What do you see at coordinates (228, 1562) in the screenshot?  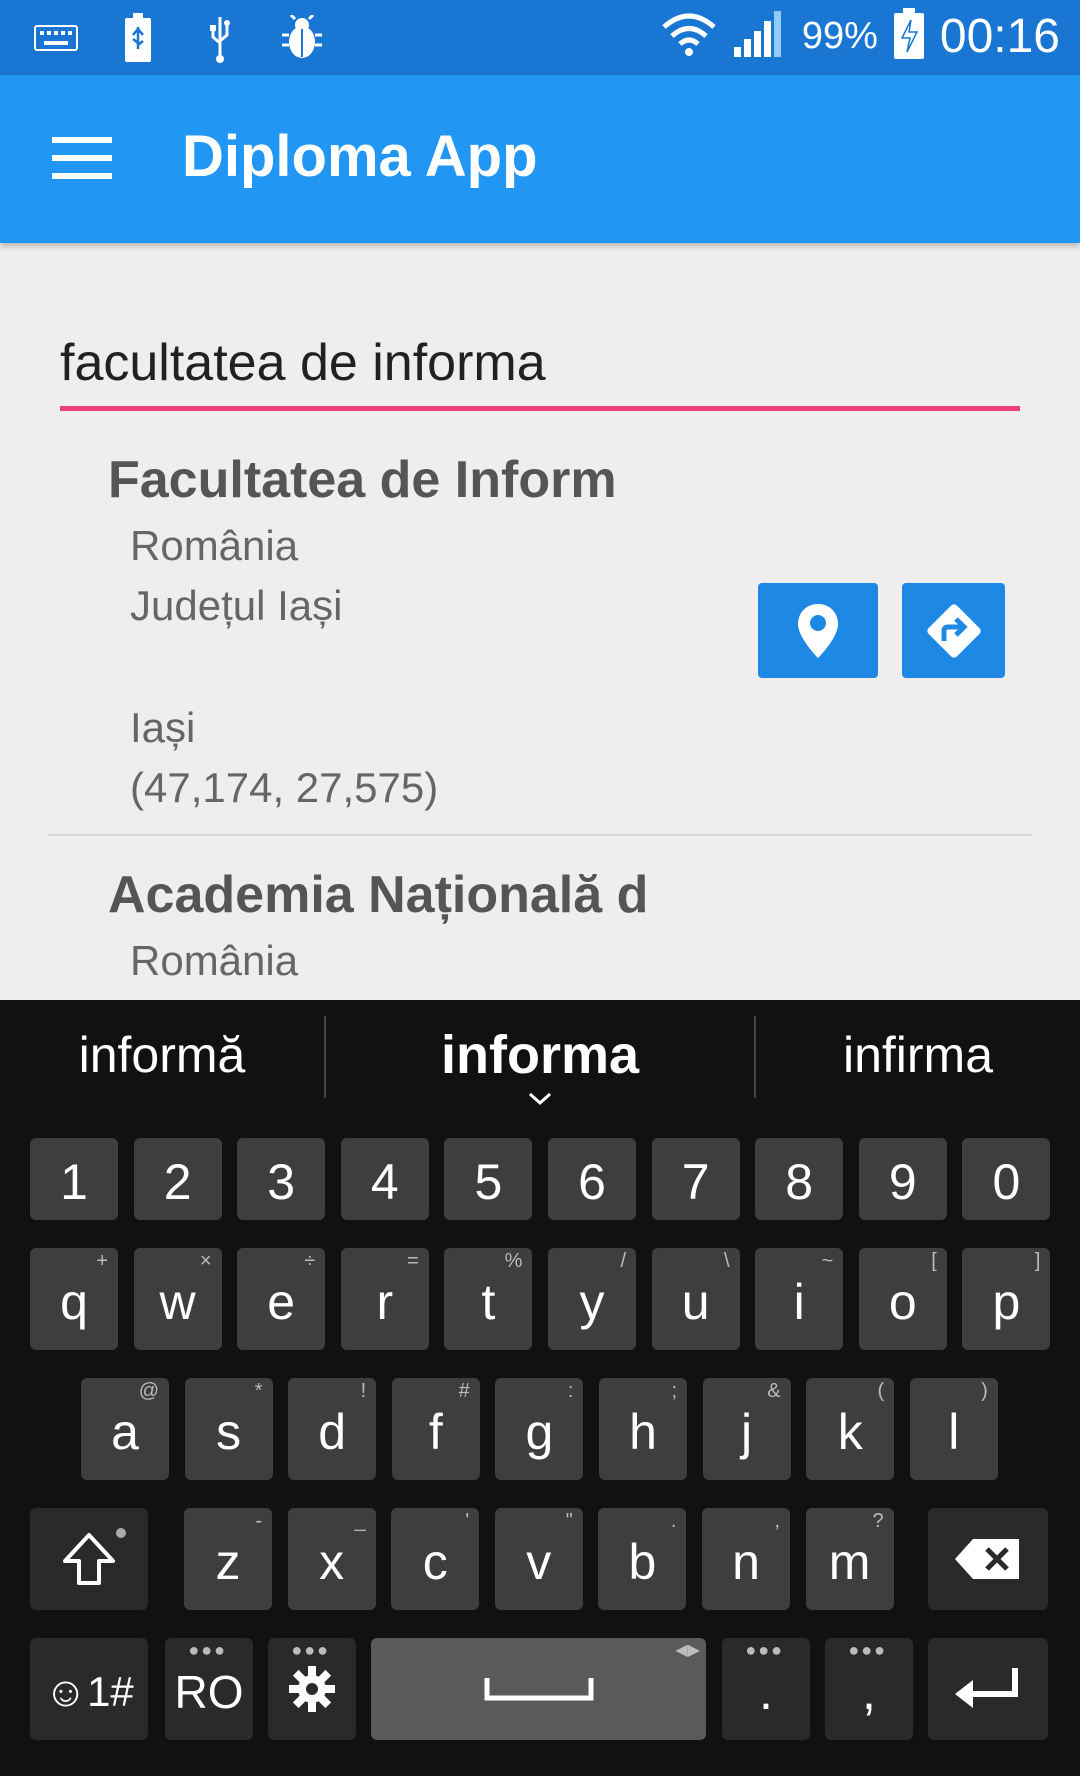 I see `key-label: z` at bounding box center [228, 1562].